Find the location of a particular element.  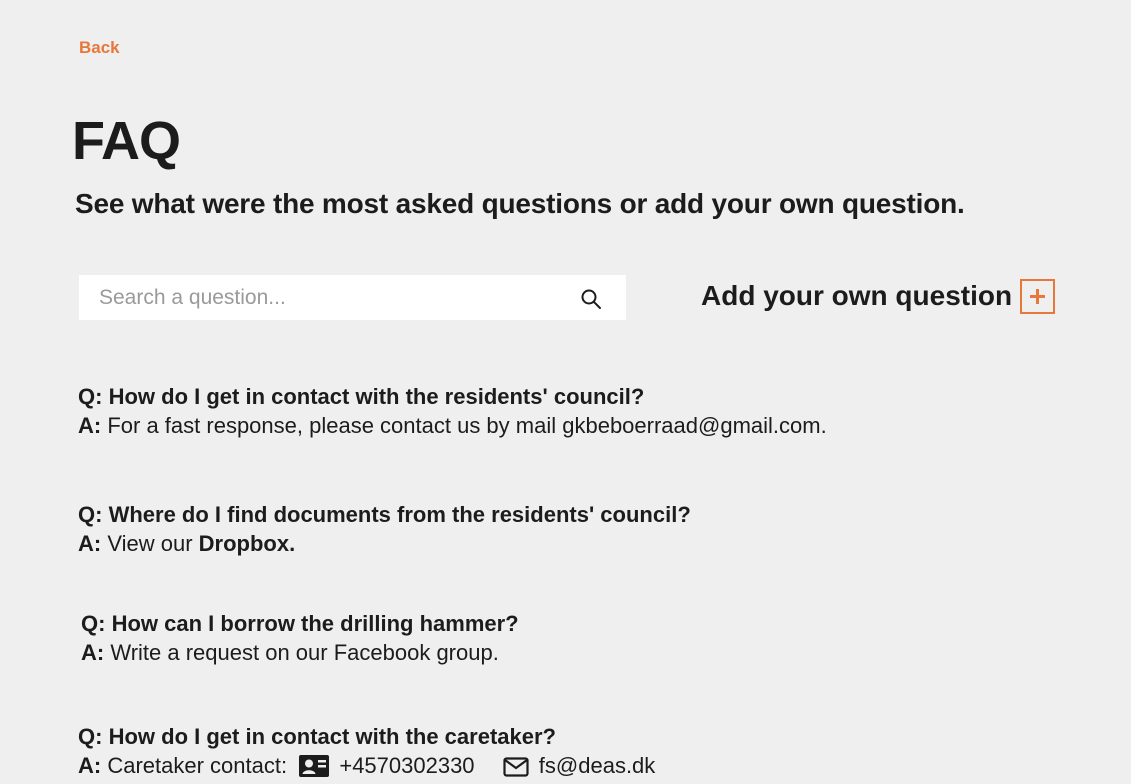

answer-text: Write a request on our Facebook group. is located at coordinates (304, 652).